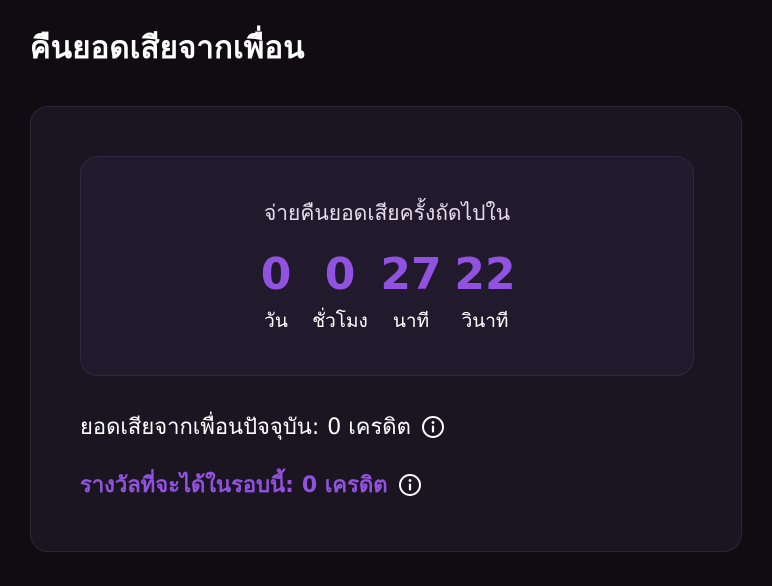  What do you see at coordinates (369, 427) in the screenshot?
I see `current-loss-value: 0 เครดิต` at bounding box center [369, 427].